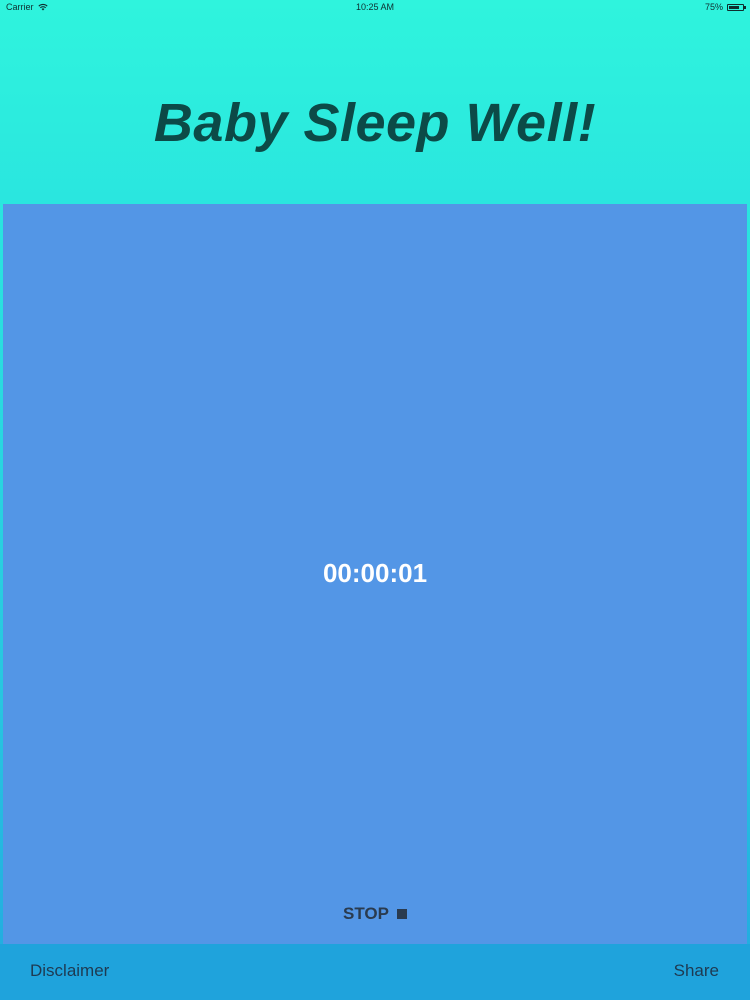 This screenshot has height=1000, width=750. I want to click on disclaimer-link: Disclaimer, so click(69, 971).